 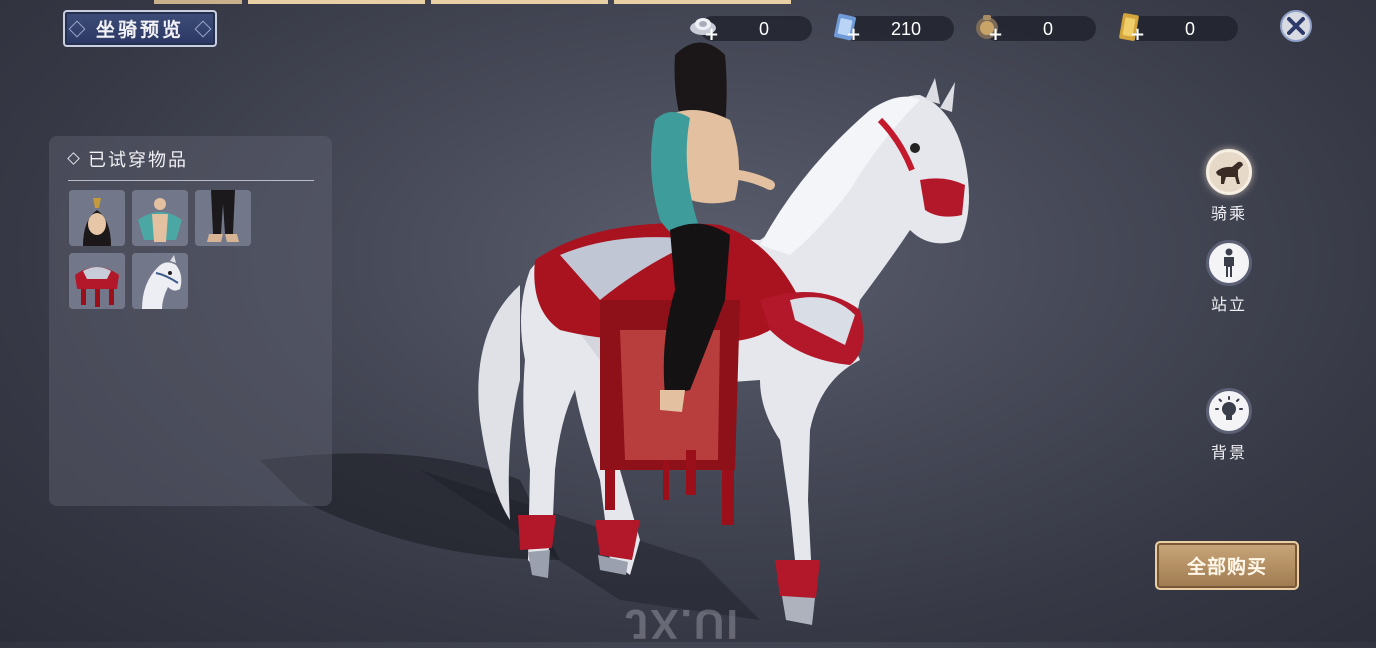 What do you see at coordinates (191, 180) in the screenshot?
I see `divider` at bounding box center [191, 180].